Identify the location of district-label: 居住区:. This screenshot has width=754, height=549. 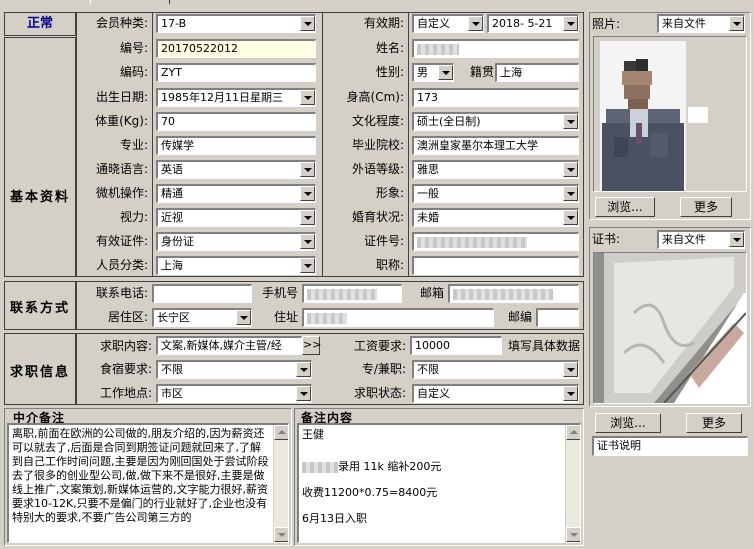
(127, 317).